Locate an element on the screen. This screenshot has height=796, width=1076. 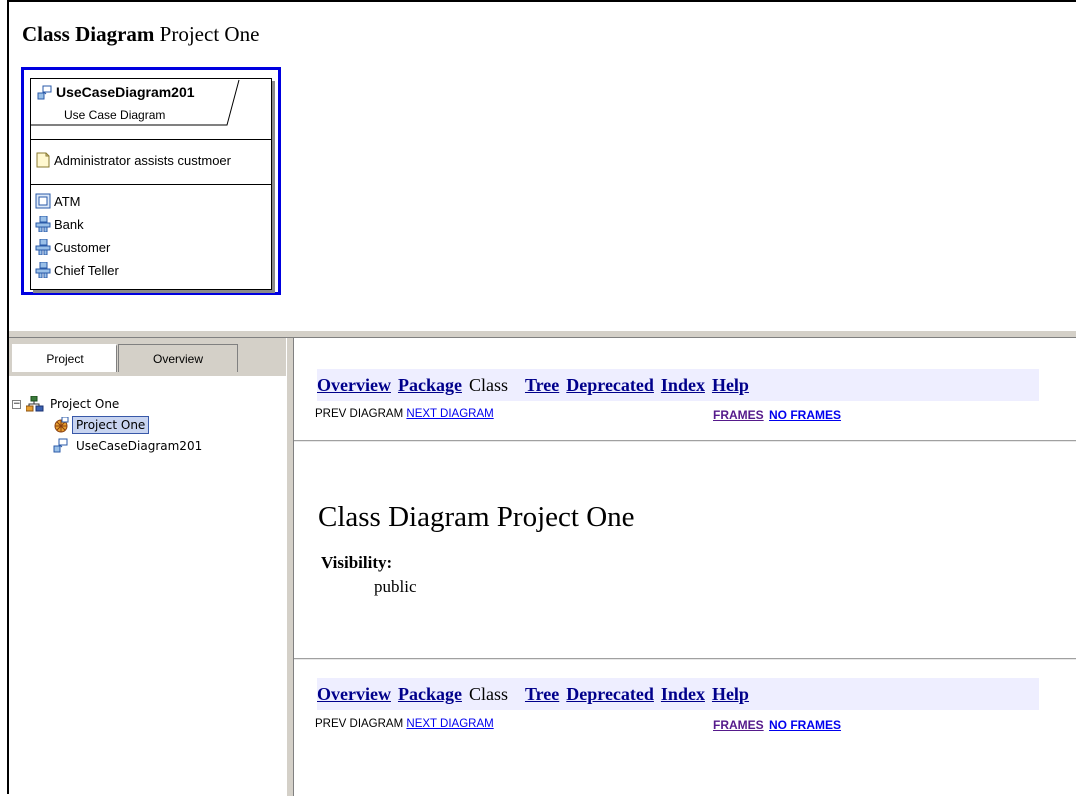
tree-node-usecase-diagram: UseCaseDiagram201 is located at coordinates (127, 446).